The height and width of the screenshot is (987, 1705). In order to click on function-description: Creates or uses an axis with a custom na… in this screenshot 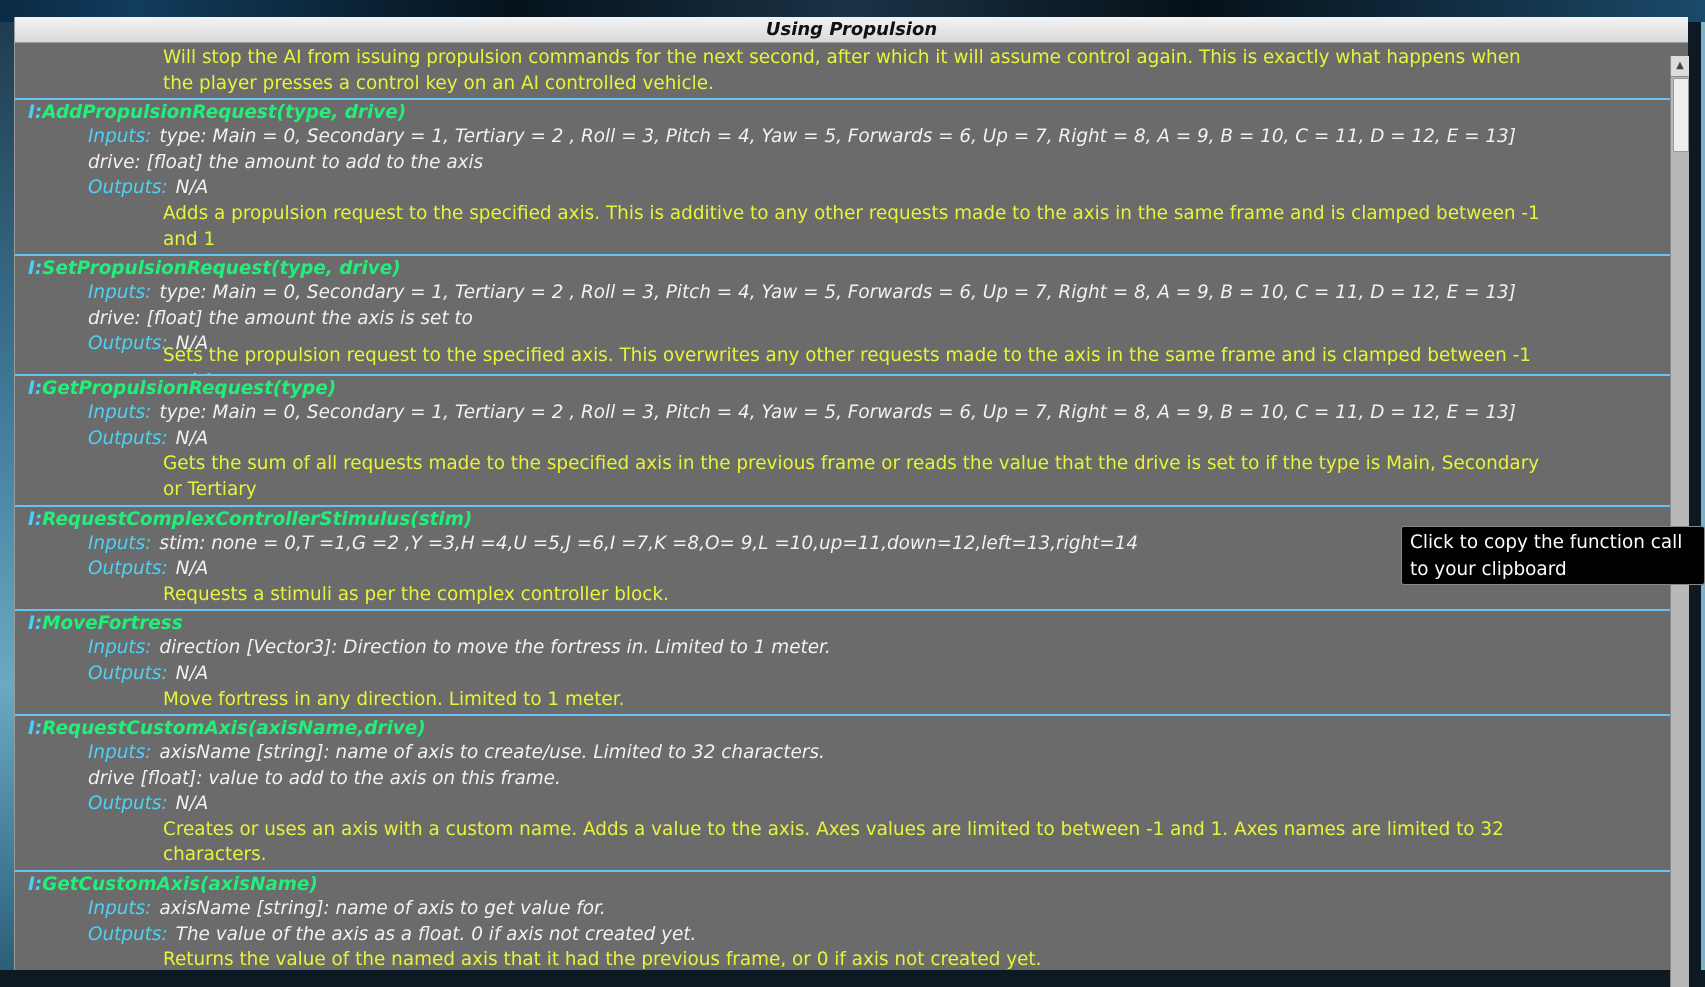, I will do `click(833, 842)`.